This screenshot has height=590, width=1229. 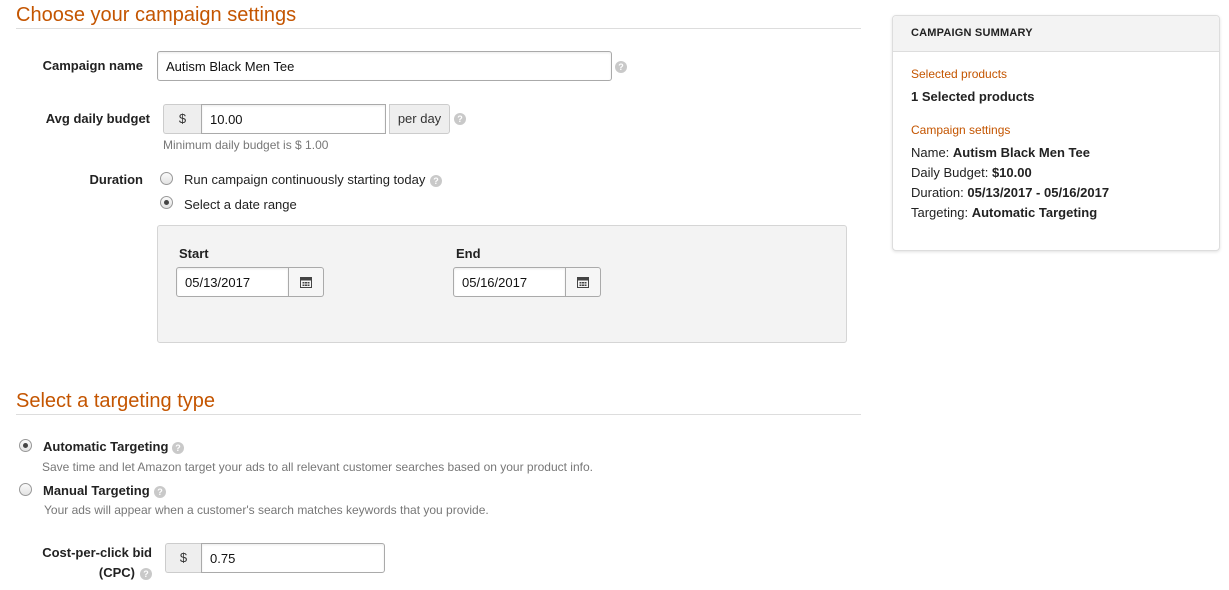 I want to click on cpc-label-abbr: (CPC), so click(x=116, y=572).